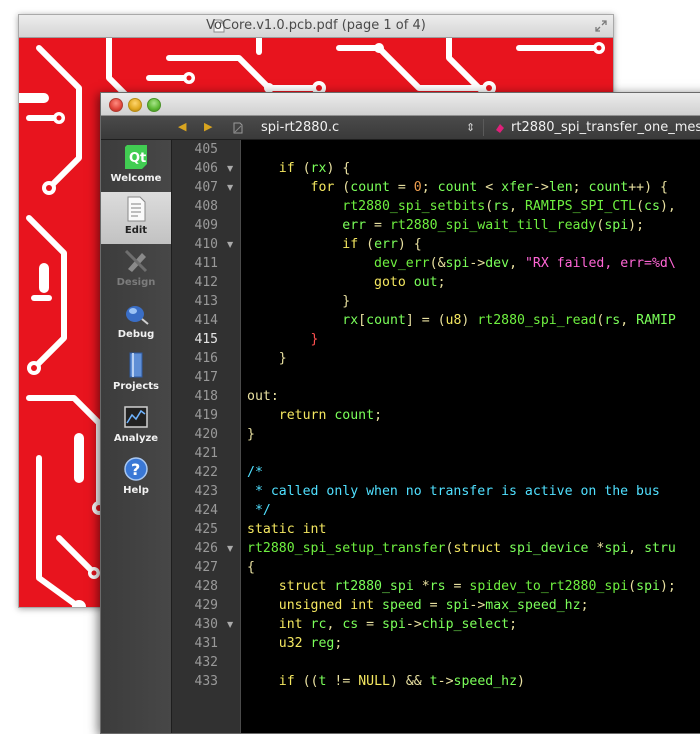  Describe the element at coordinates (255, 472) in the screenshot. I see `code-line: /*` at that location.